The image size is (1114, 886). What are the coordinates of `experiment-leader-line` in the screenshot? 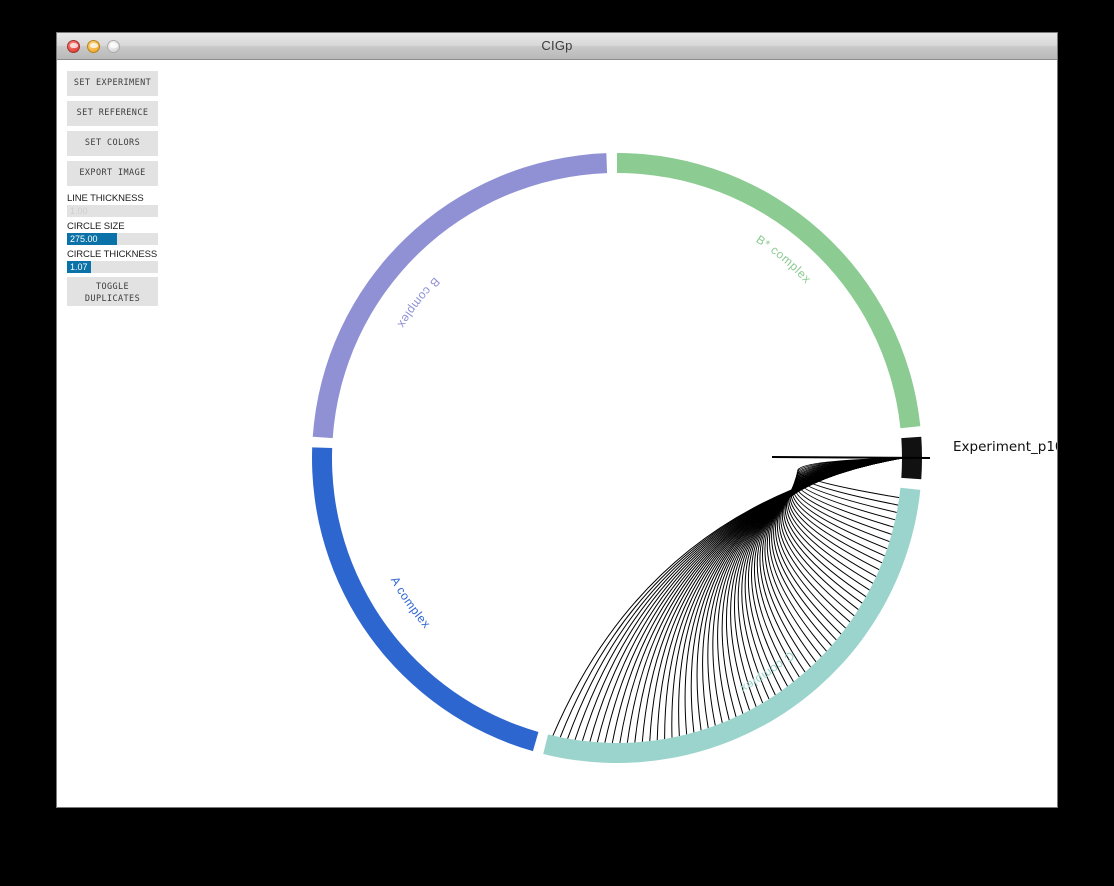 It's located at (851, 457).